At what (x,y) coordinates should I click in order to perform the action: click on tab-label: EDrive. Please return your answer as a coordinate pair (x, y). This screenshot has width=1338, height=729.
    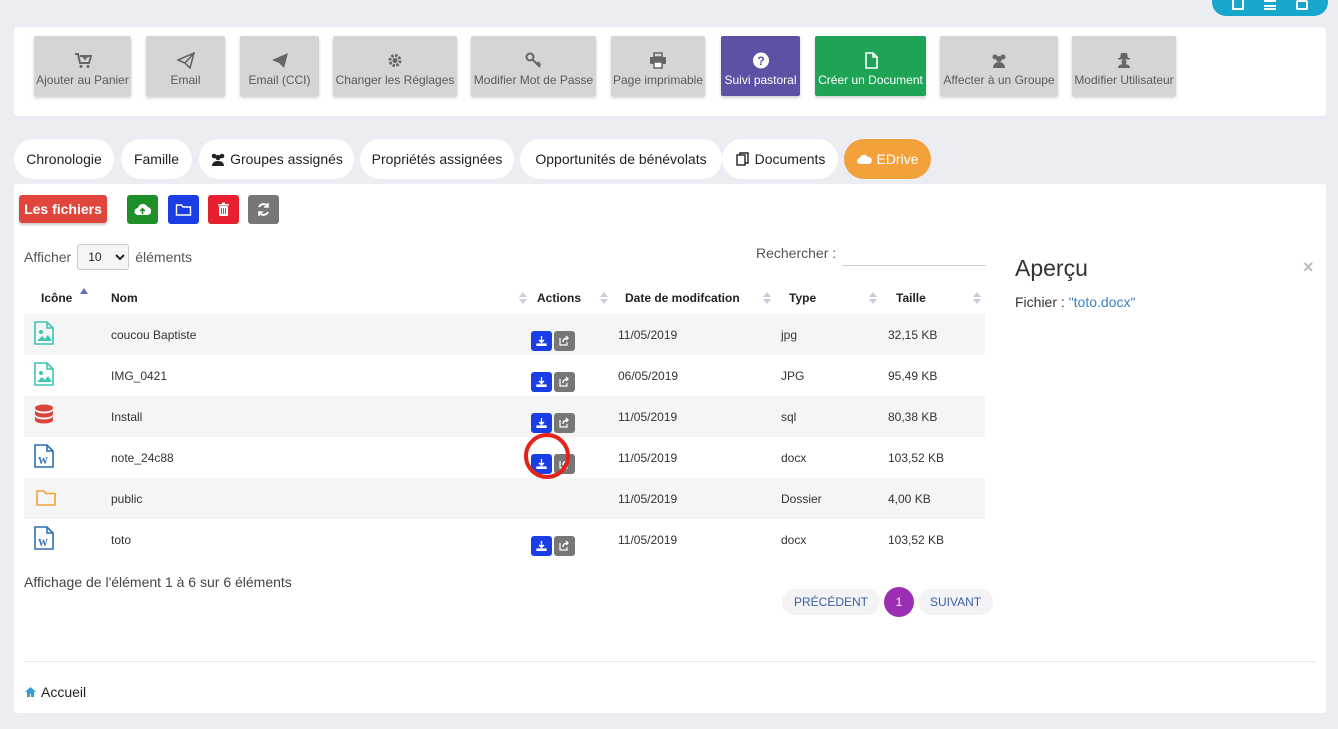
    Looking at the image, I should click on (897, 159).